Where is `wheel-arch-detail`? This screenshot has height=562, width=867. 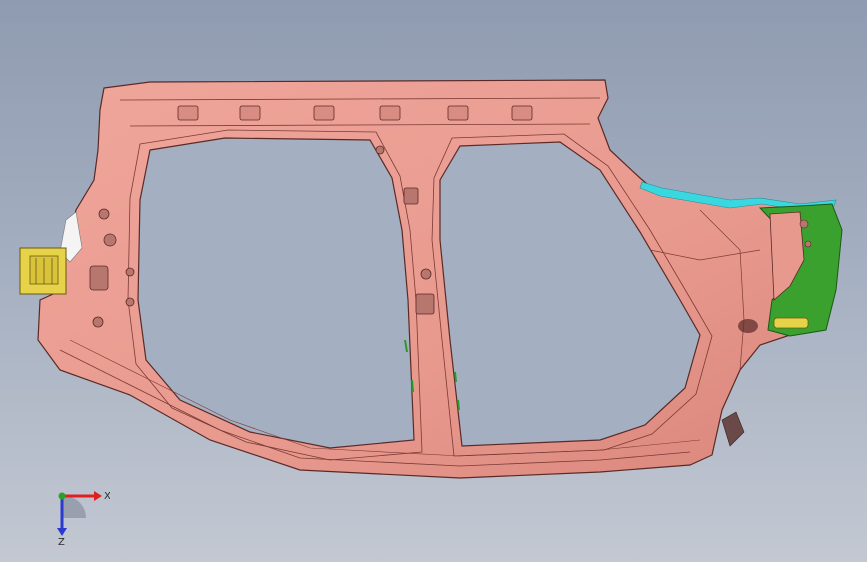 wheel-arch-detail is located at coordinates (733, 429).